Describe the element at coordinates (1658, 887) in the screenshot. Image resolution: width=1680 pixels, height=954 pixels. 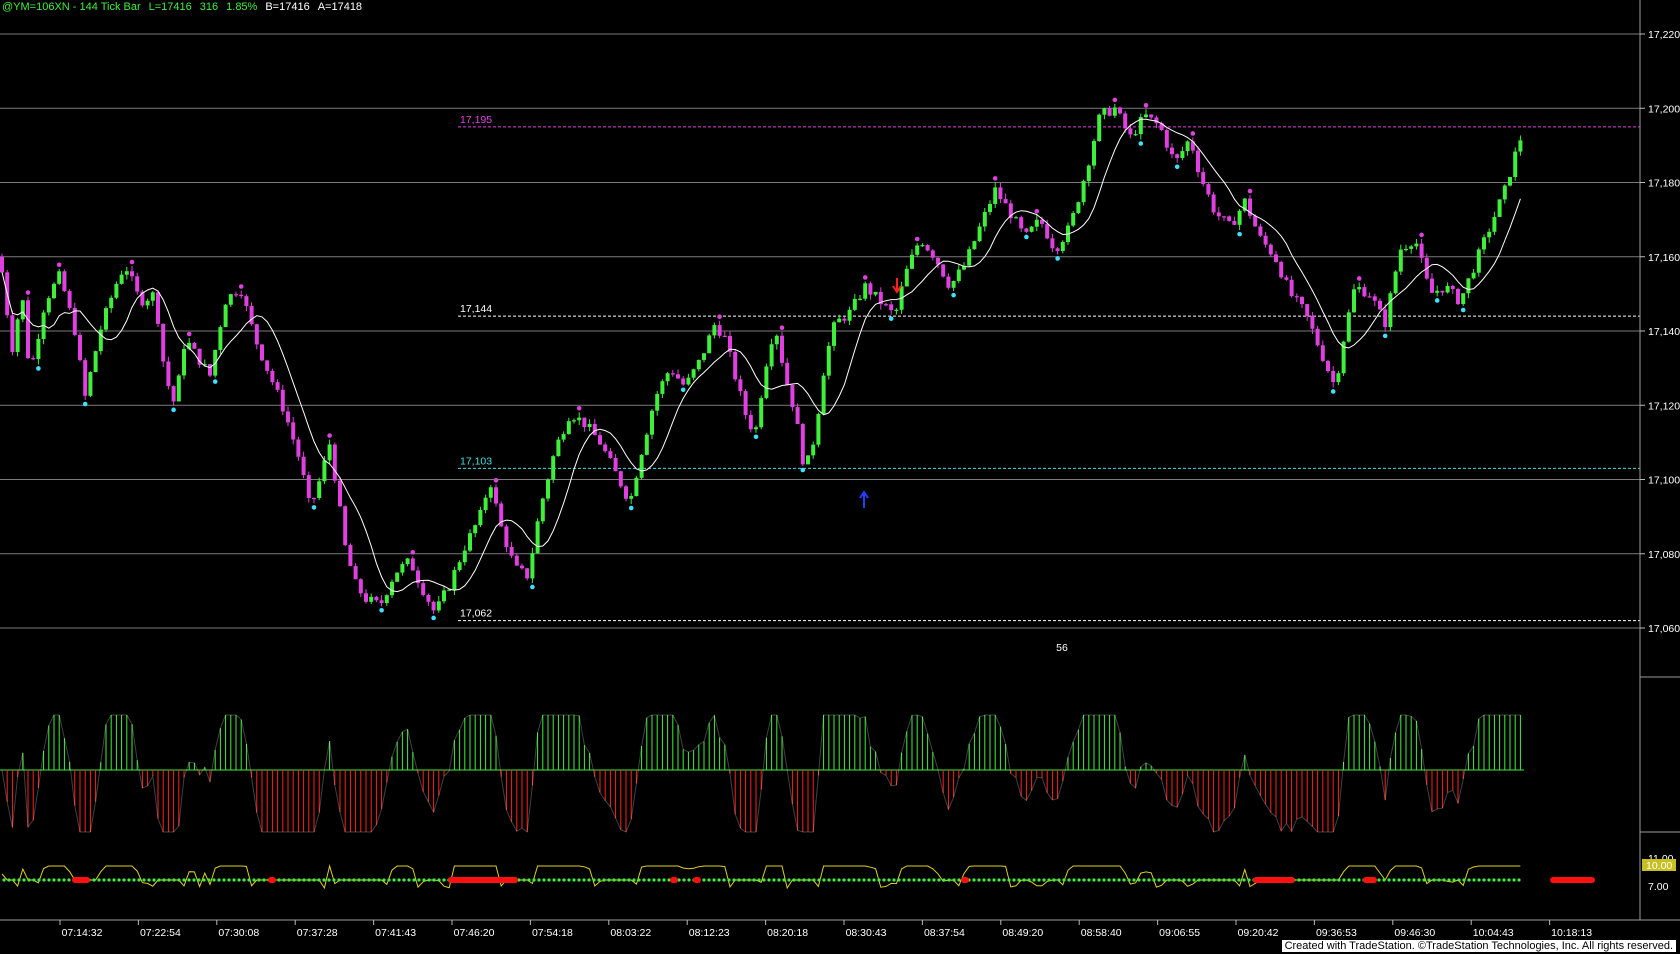
I see `lower-y-tick-label: 7.00` at that location.